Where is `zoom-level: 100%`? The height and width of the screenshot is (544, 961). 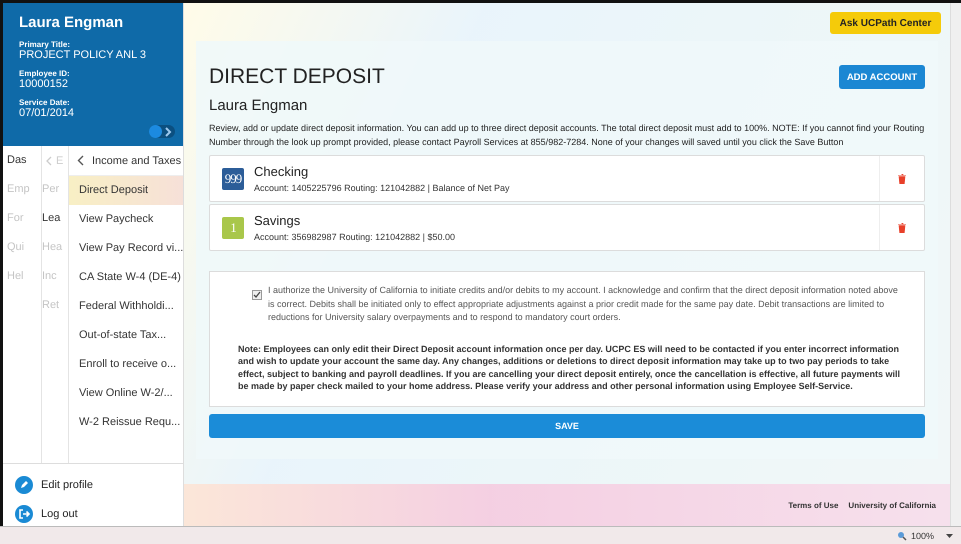
zoom-level: 100% is located at coordinates (922, 535).